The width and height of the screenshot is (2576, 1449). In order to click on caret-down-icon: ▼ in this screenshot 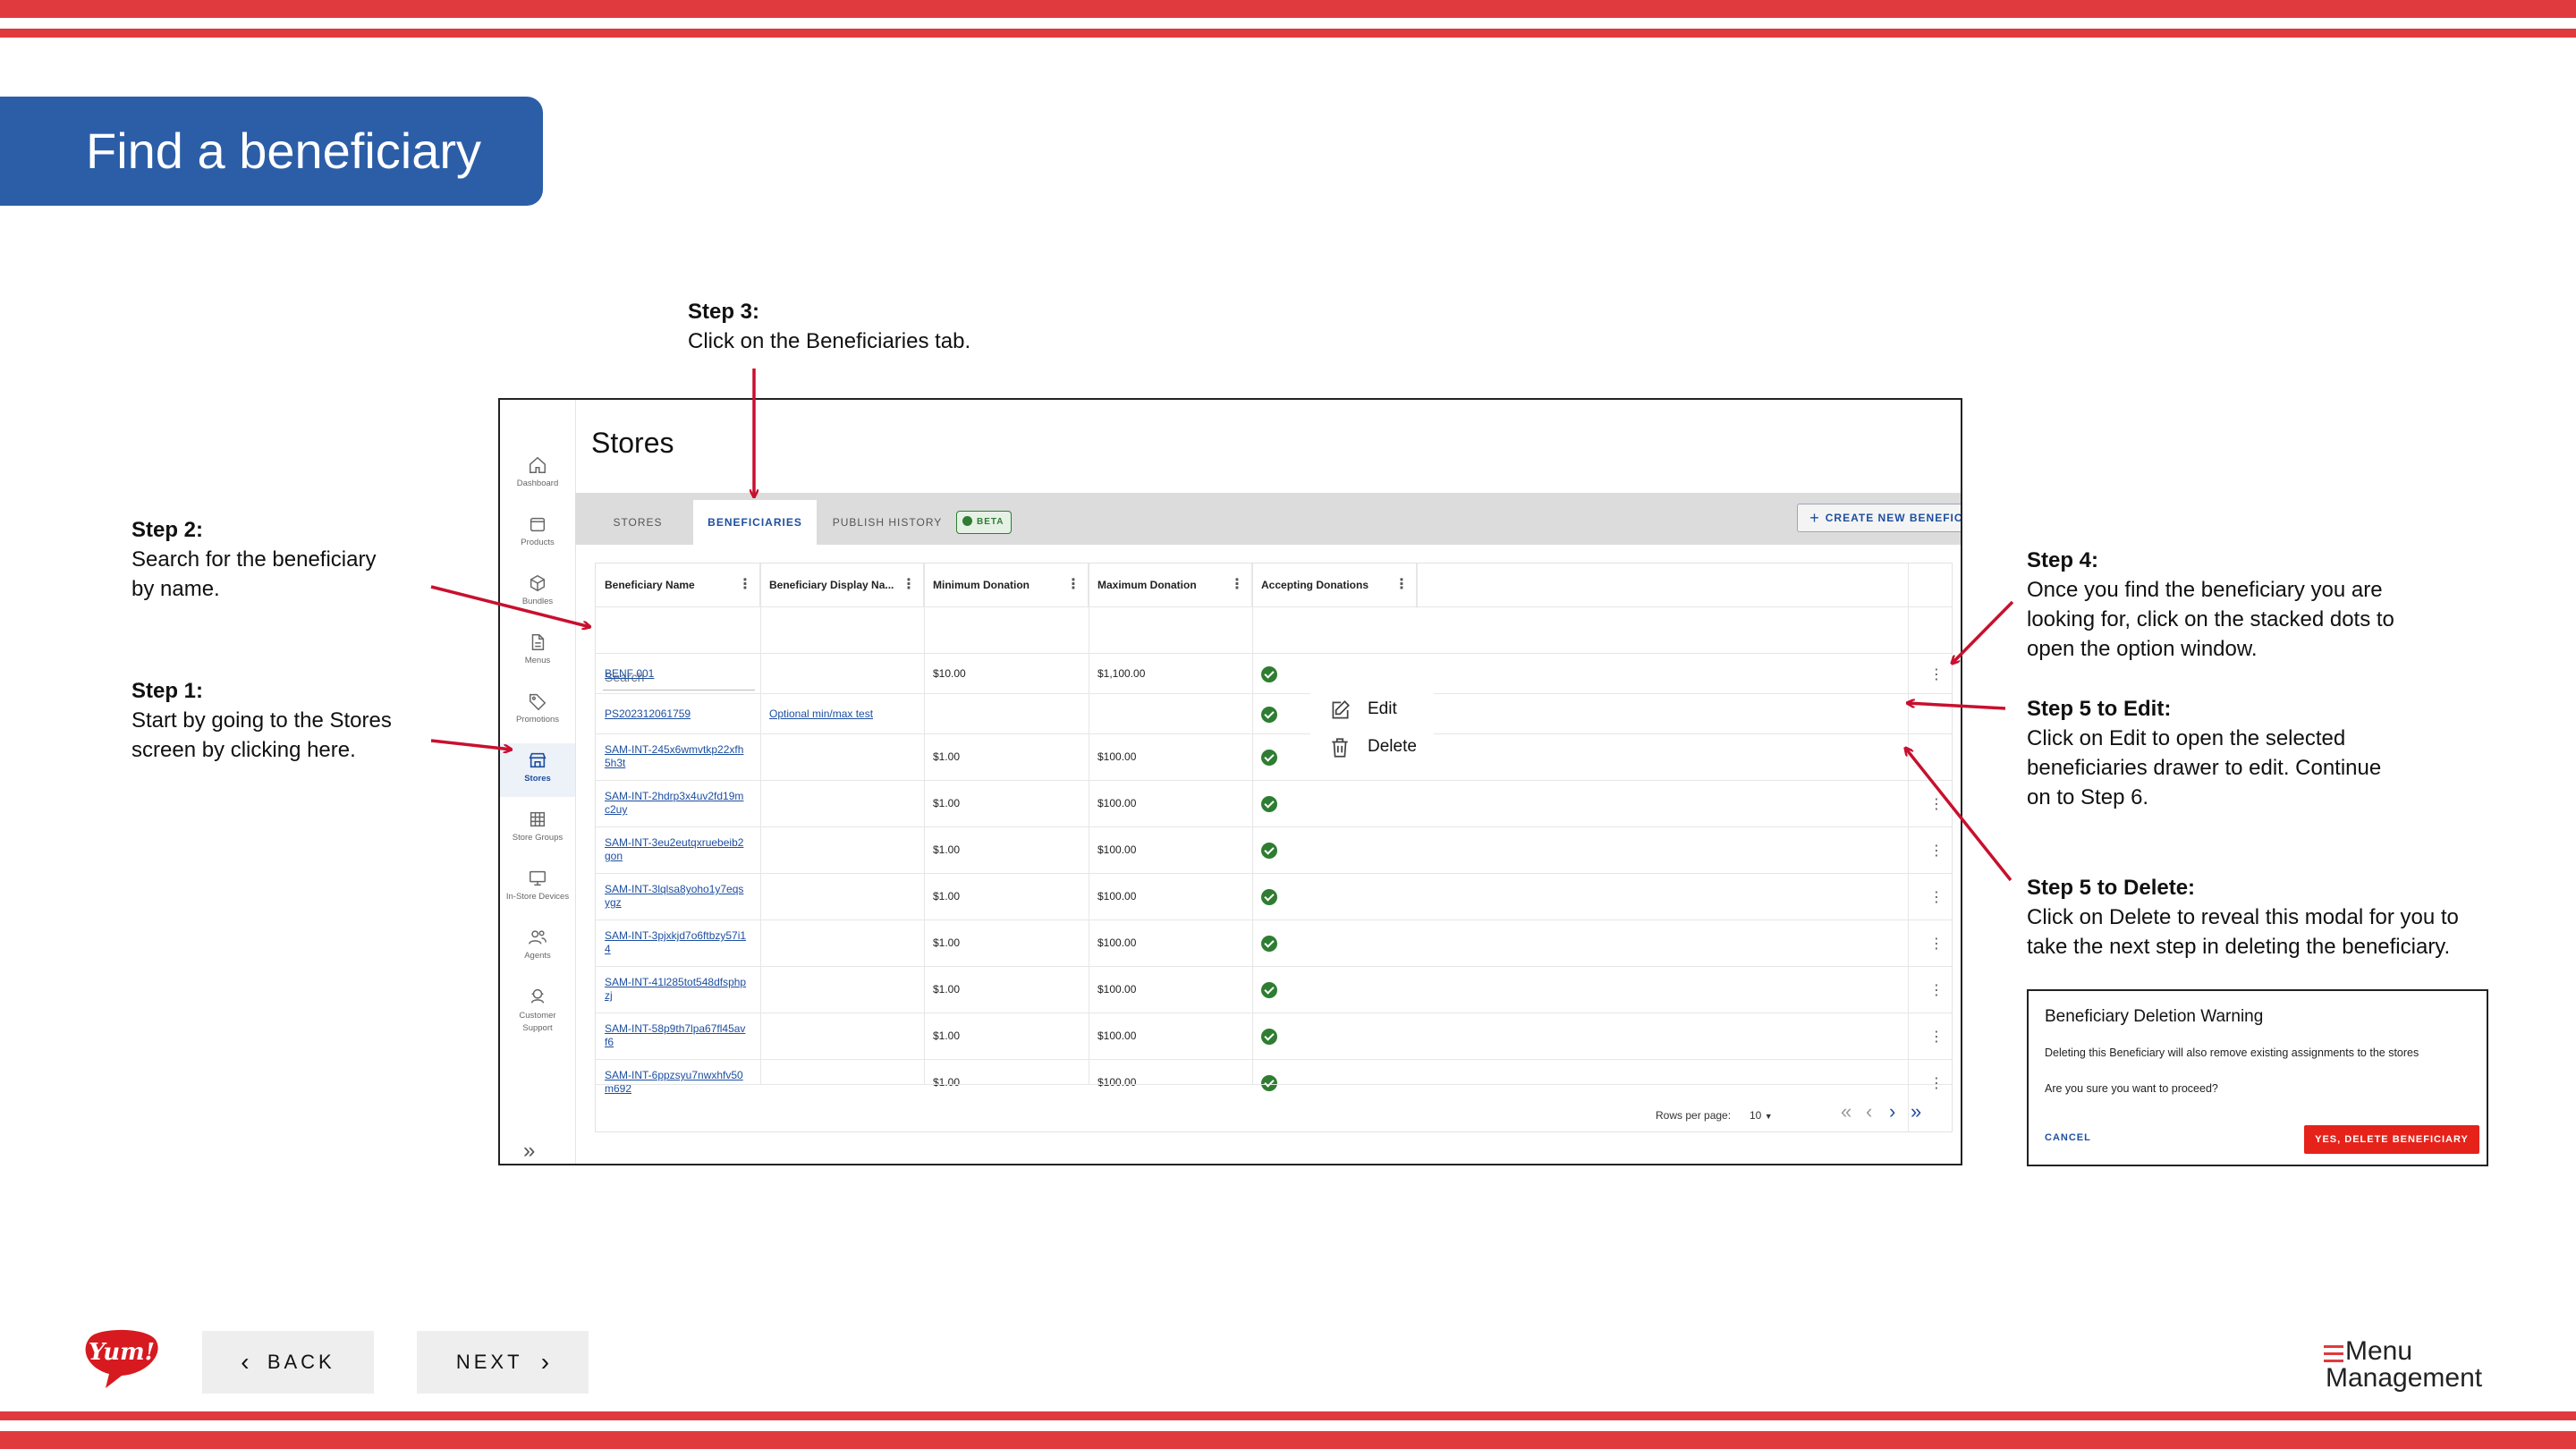, I will do `click(1768, 1116)`.